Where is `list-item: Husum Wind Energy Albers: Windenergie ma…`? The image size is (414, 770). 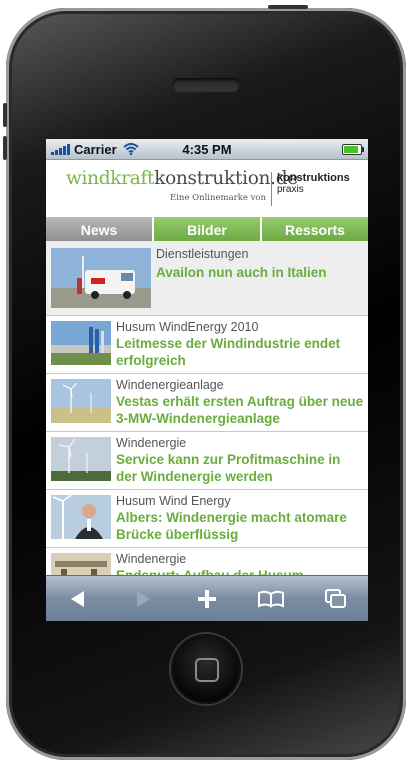 list-item: Husum Wind Energy Albers: Windenergie ma… is located at coordinates (207, 519).